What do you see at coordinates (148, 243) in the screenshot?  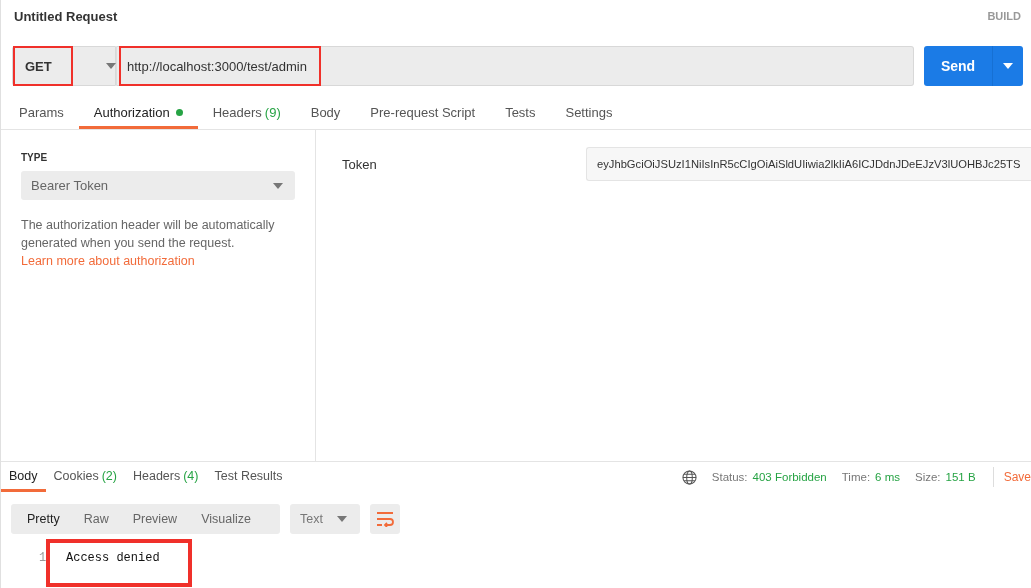 I see `help-text: The authorization header will be automatically generated when you send the request. Learn more about authorization` at bounding box center [148, 243].